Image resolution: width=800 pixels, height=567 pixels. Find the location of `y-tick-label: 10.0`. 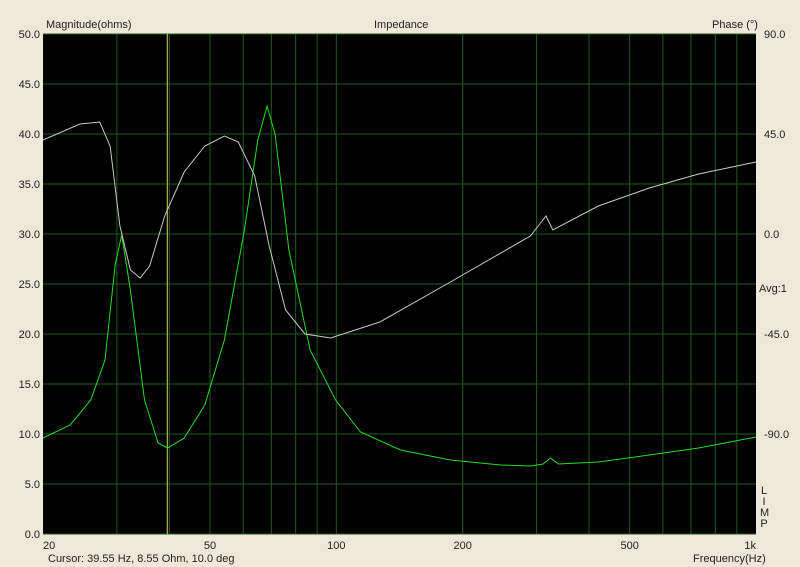

y-tick-label: 10.0 is located at coordinates (29, 435).